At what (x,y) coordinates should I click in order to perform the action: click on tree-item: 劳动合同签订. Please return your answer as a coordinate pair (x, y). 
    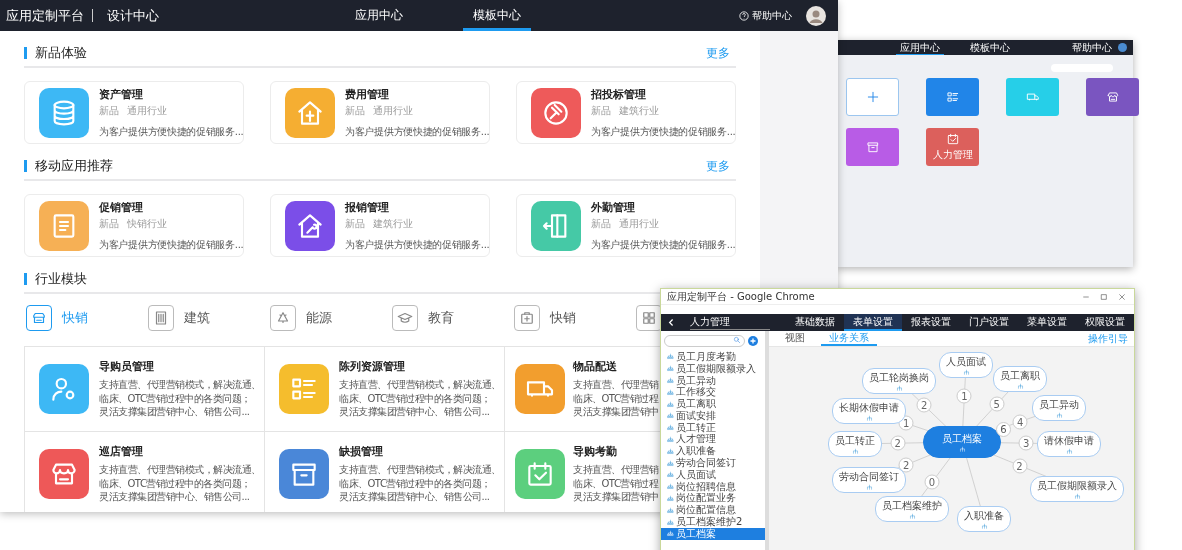
    Looking at the image, I should click on (713, 463).